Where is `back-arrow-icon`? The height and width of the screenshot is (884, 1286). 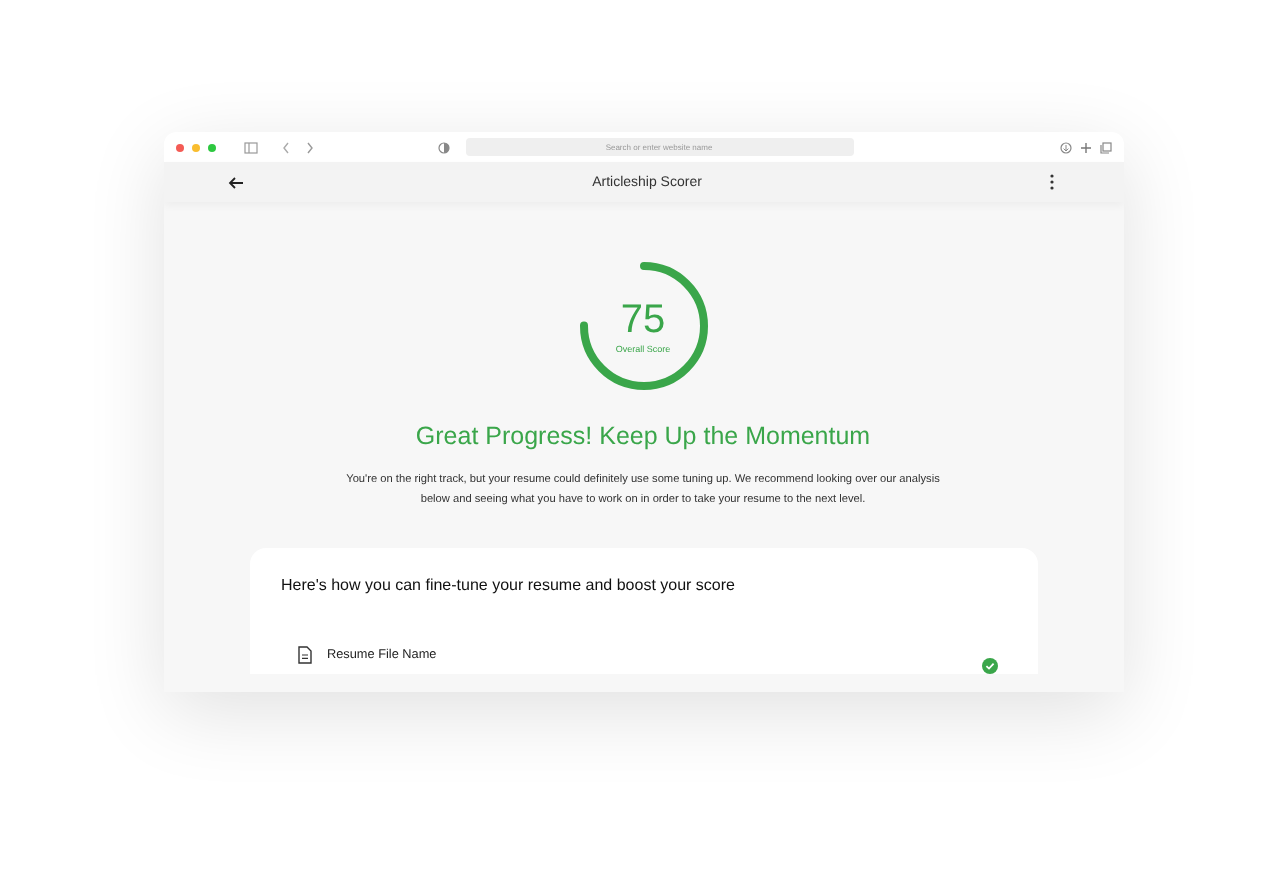
back-arrow-icon is located at coordinates (235, 182).